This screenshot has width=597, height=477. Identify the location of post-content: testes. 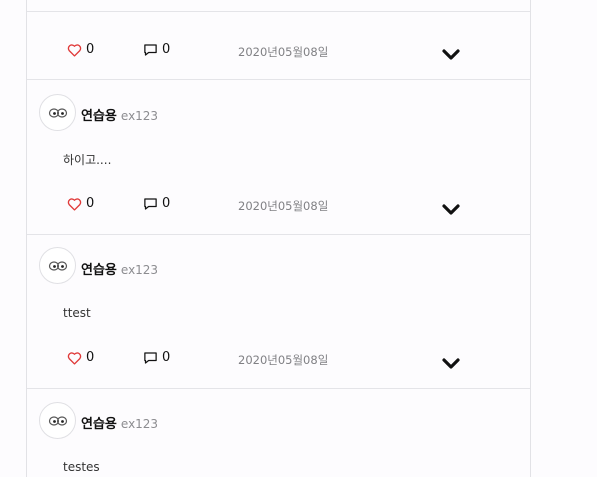
(81, 467).